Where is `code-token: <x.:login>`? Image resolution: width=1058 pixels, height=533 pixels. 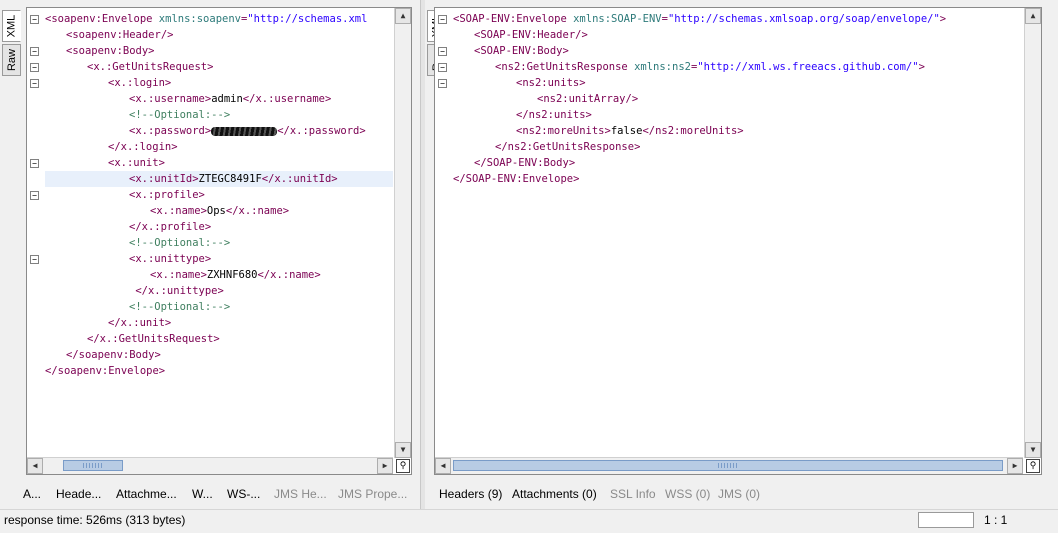
code-token: <x.:login> is located at coordinates (140, 83).